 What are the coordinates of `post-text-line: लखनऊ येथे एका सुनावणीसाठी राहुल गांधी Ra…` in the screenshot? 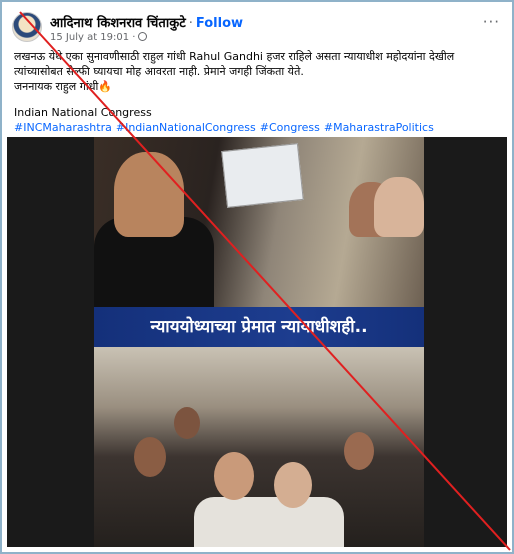 It's located at (234, 56).